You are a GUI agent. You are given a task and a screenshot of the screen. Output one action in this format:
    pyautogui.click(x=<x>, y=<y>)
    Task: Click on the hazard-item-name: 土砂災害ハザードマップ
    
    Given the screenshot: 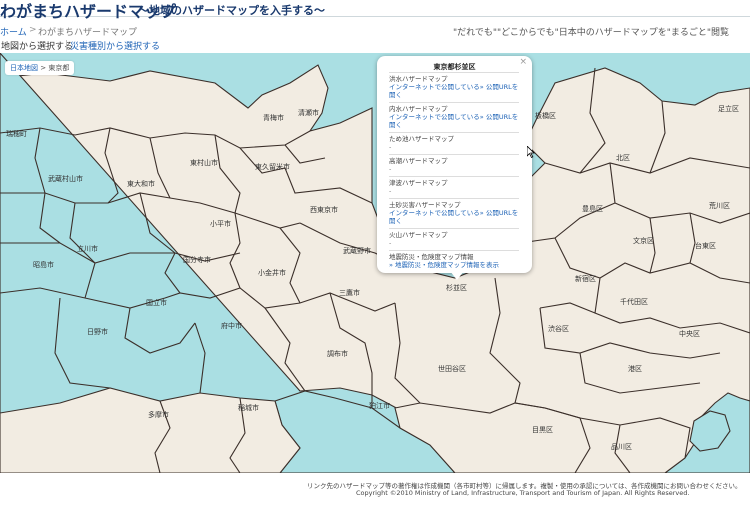 What is the action you would take?
    pyautogui.click(x=425, y=205)
    